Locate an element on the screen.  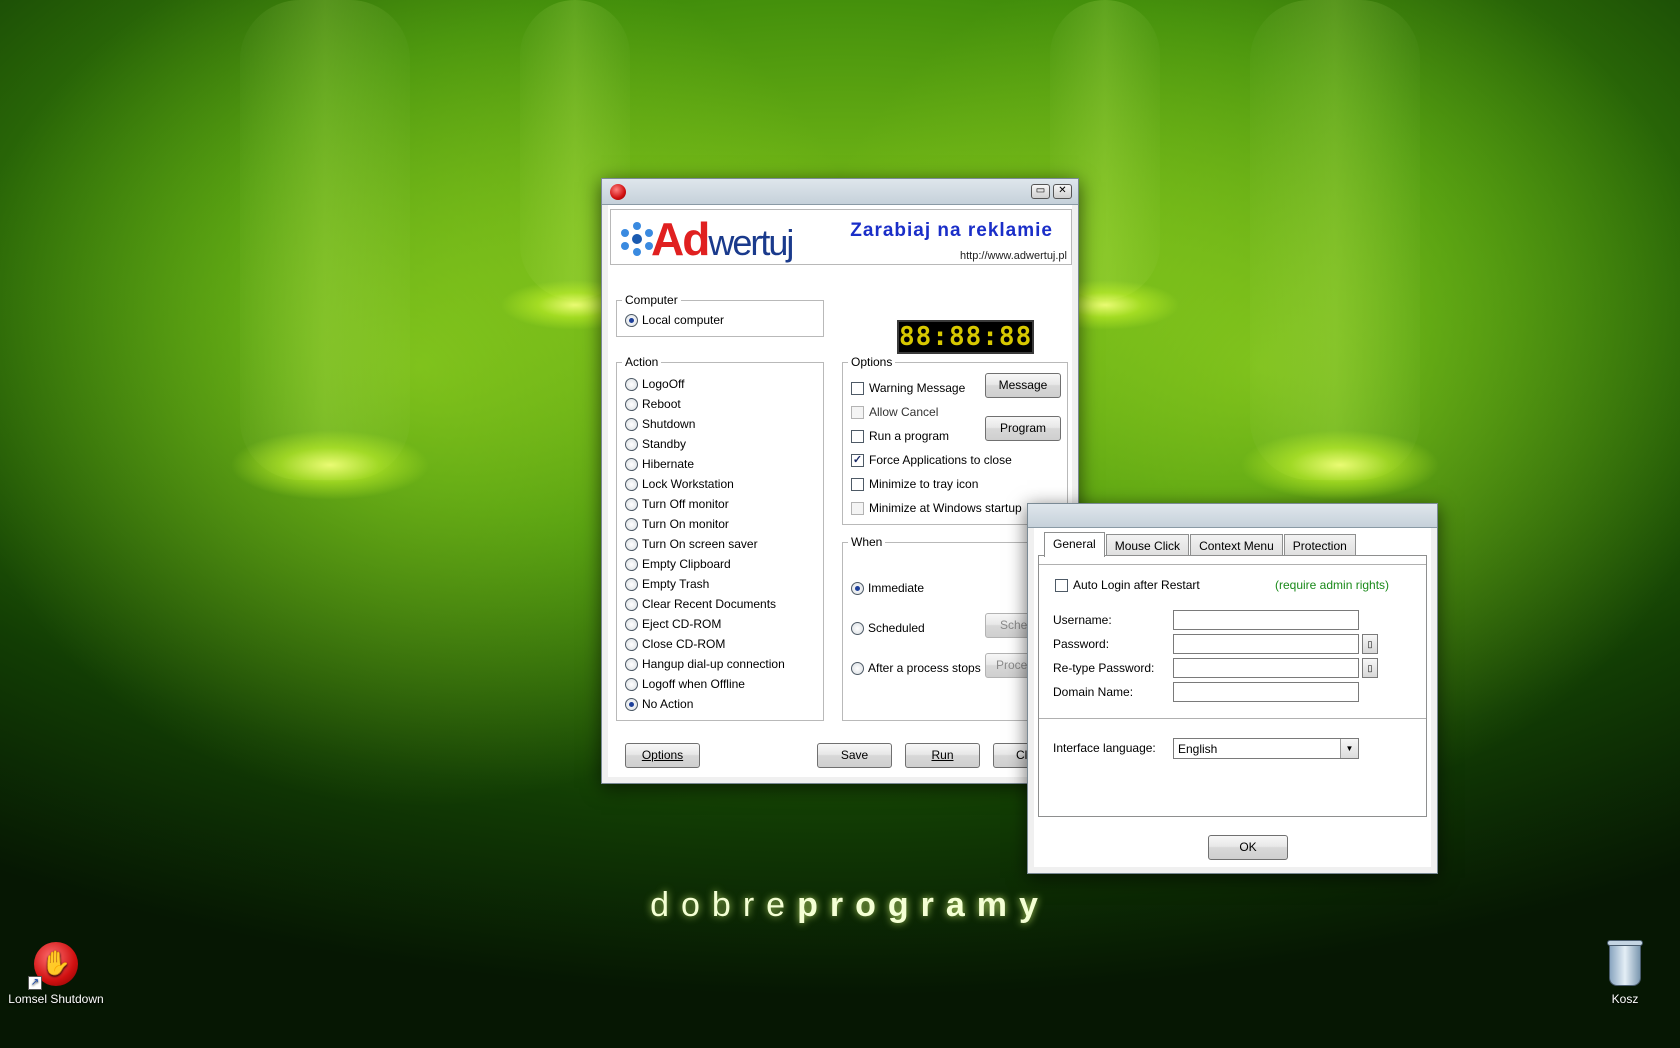
radio-scheduled: Scheduled is located at coordinates (888, 628).